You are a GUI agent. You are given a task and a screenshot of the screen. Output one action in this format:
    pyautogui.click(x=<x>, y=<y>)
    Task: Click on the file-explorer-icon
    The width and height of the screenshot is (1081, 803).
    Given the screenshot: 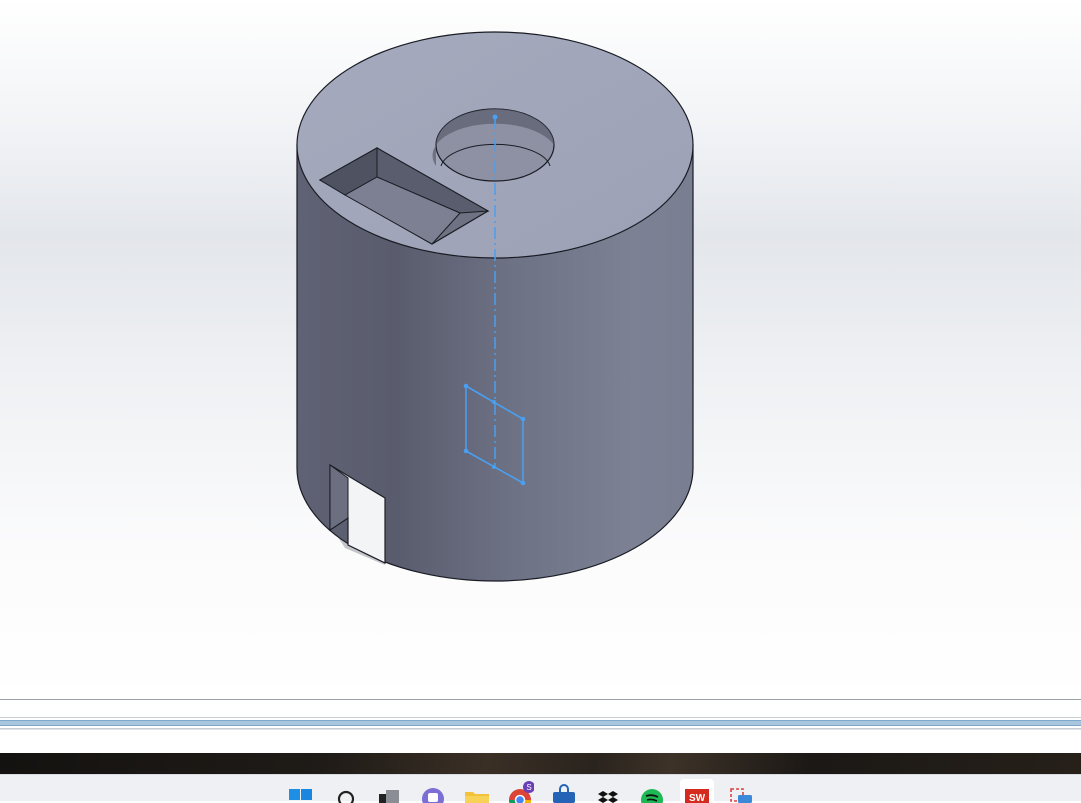 What is the action you would take?
    pyautogui.click(x=477, y=791)
    